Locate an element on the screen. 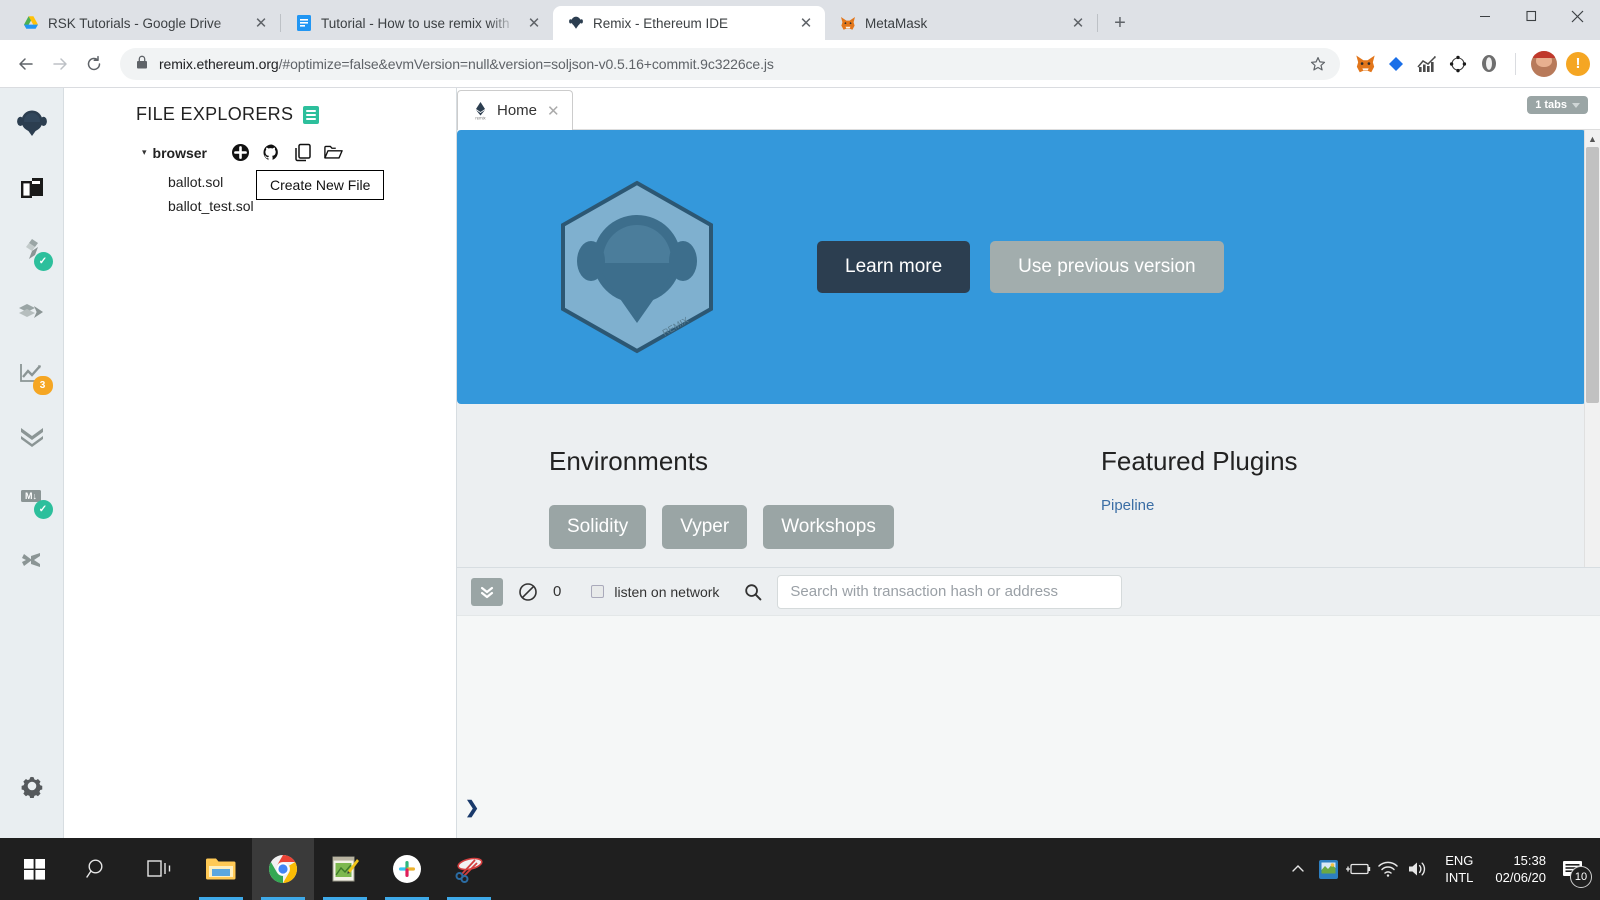  tree-actions is located at coordinates (287, 152).